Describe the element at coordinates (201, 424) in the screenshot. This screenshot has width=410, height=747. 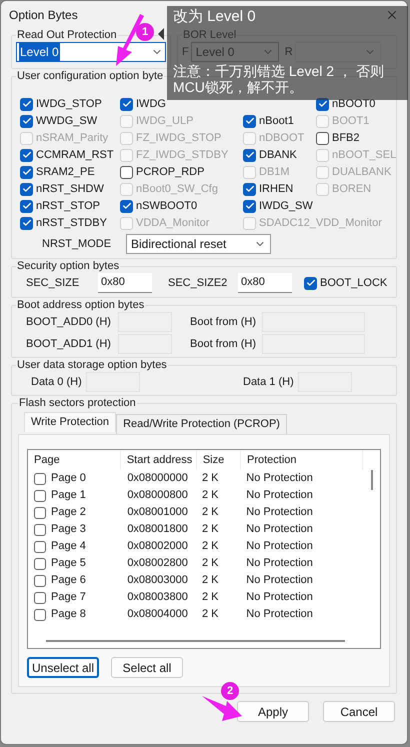
I see `tab: Read/Write Protection (PCROP)` at that location.